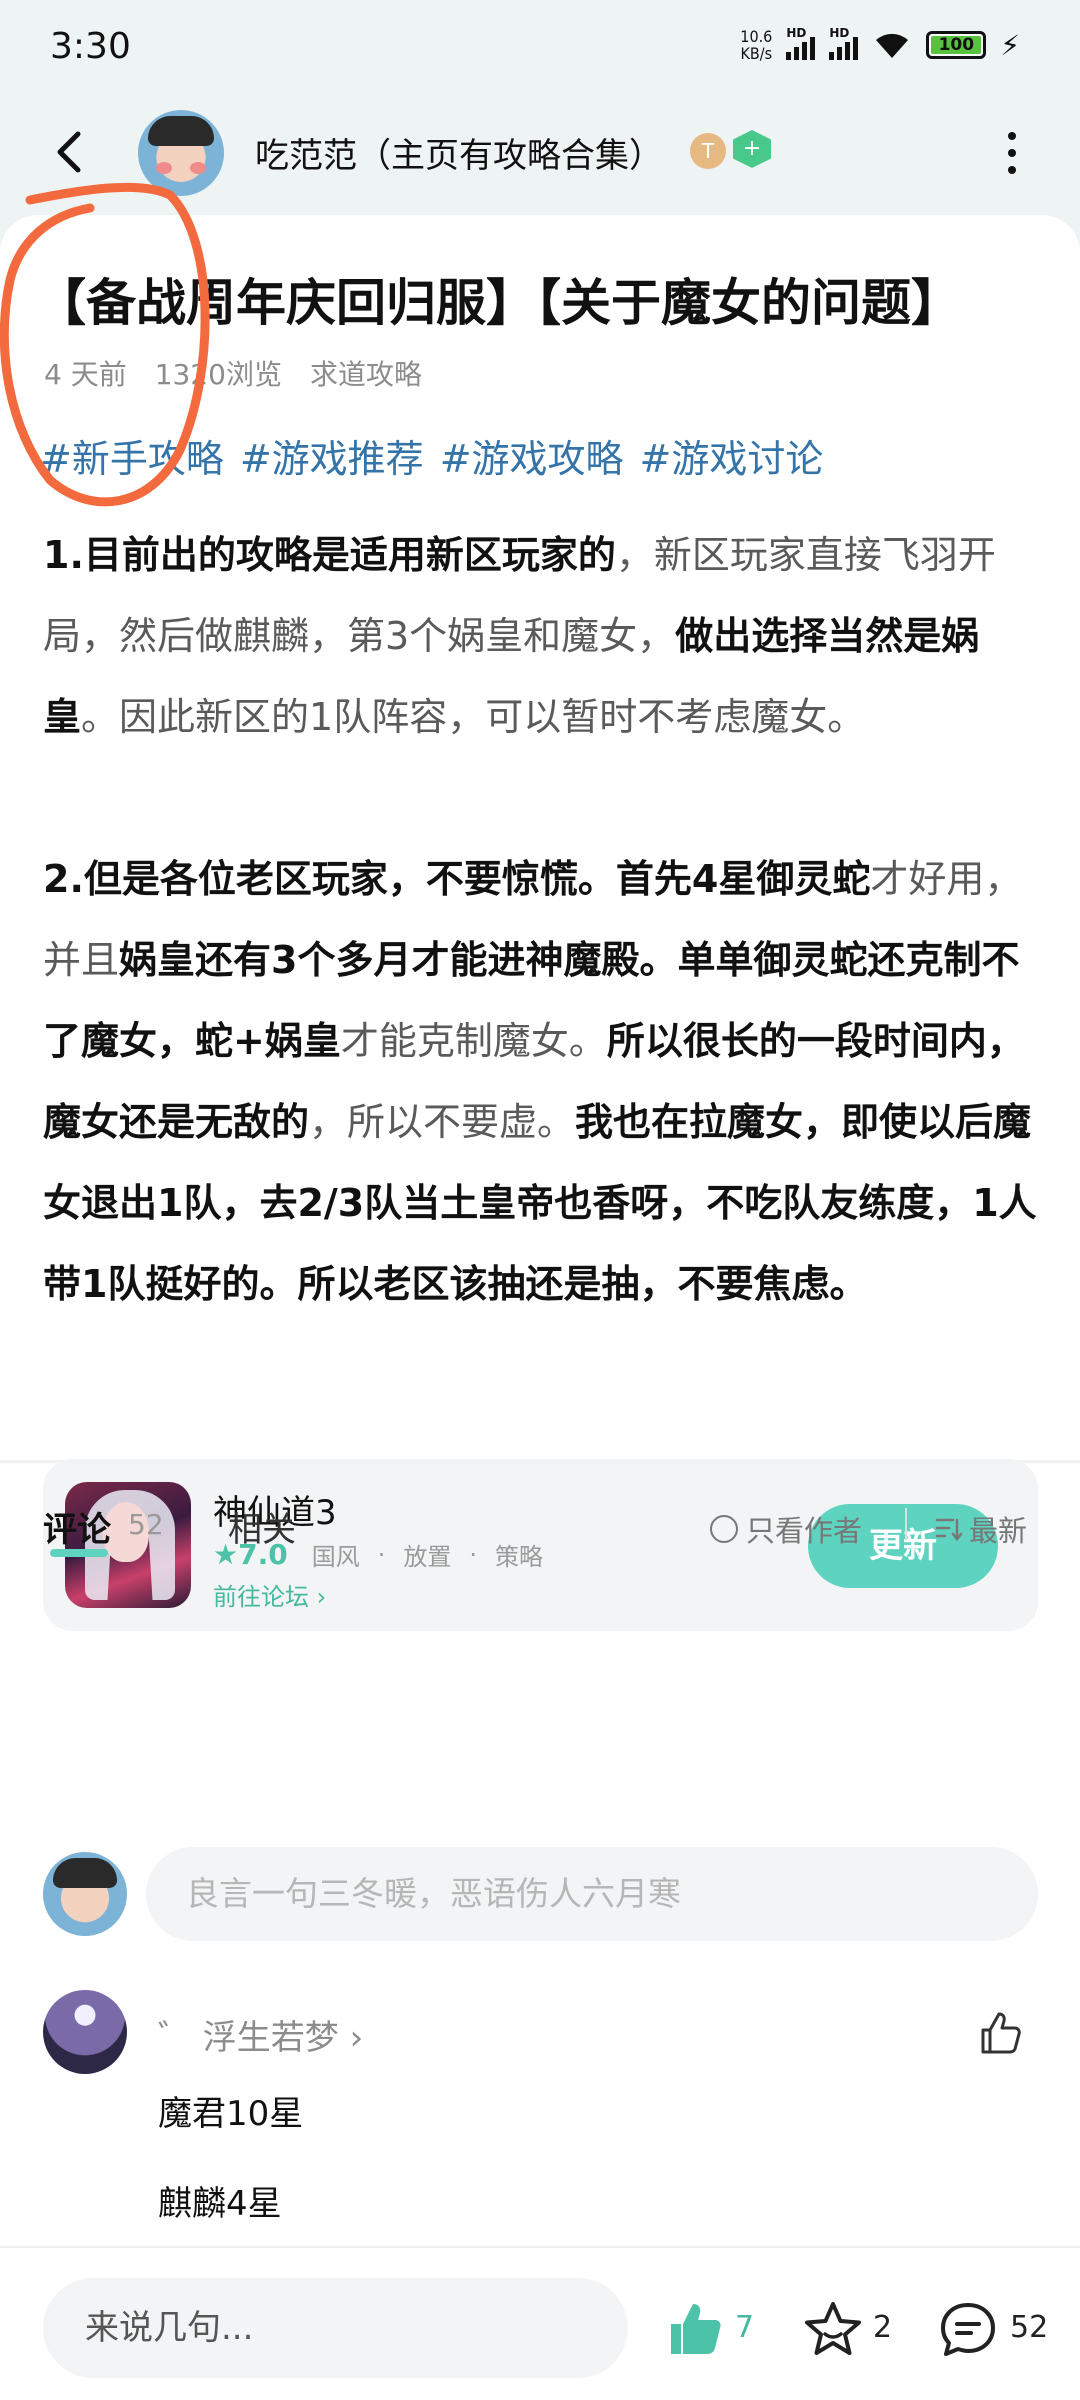  I want to click on post-category: 求道攻略, so click(366, 373).